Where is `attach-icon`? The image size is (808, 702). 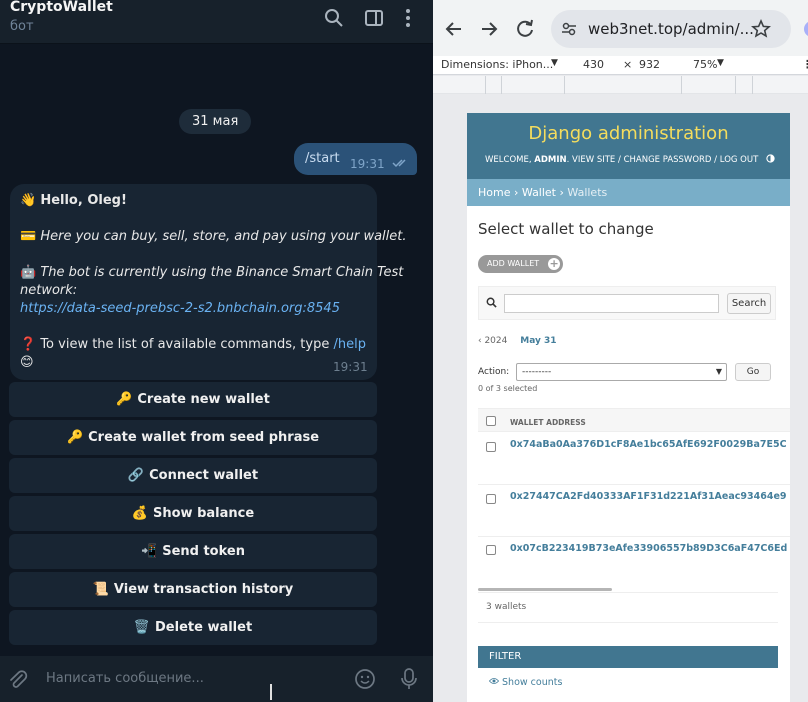 attach-icon is located at coordinates (18, 680).